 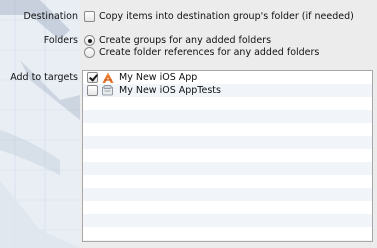 I want to click on test-bundle-icon, so click(x=107, y=90).